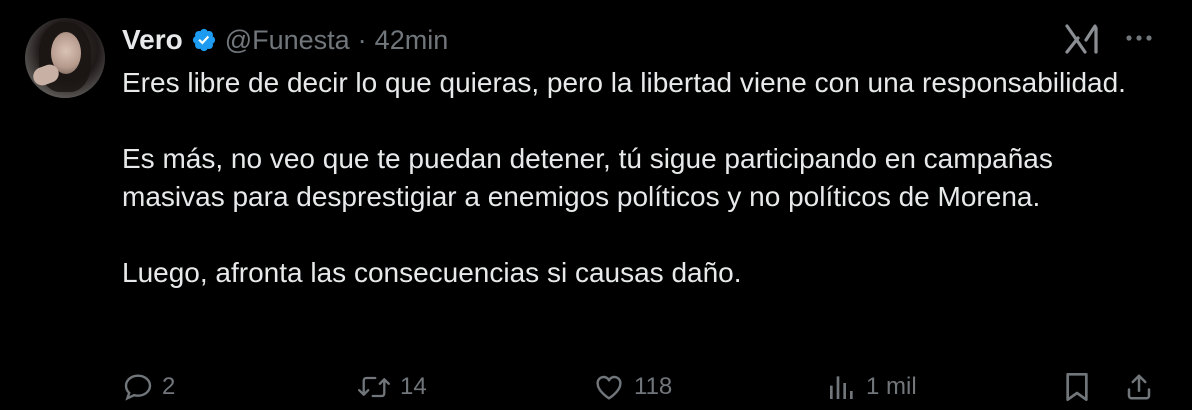  I want to click on views-icon, so click(842, 387).